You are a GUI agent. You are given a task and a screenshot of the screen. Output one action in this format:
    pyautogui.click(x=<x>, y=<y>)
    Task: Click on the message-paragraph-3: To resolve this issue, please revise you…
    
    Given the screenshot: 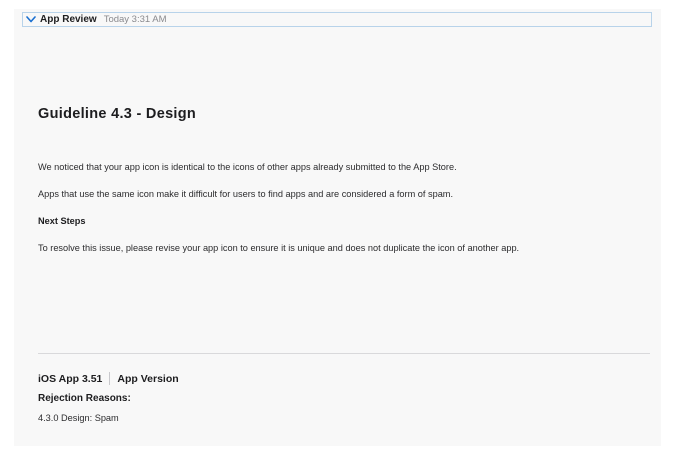 What is the action you would take?
    pyautogui.click(x=279, y=248)
    